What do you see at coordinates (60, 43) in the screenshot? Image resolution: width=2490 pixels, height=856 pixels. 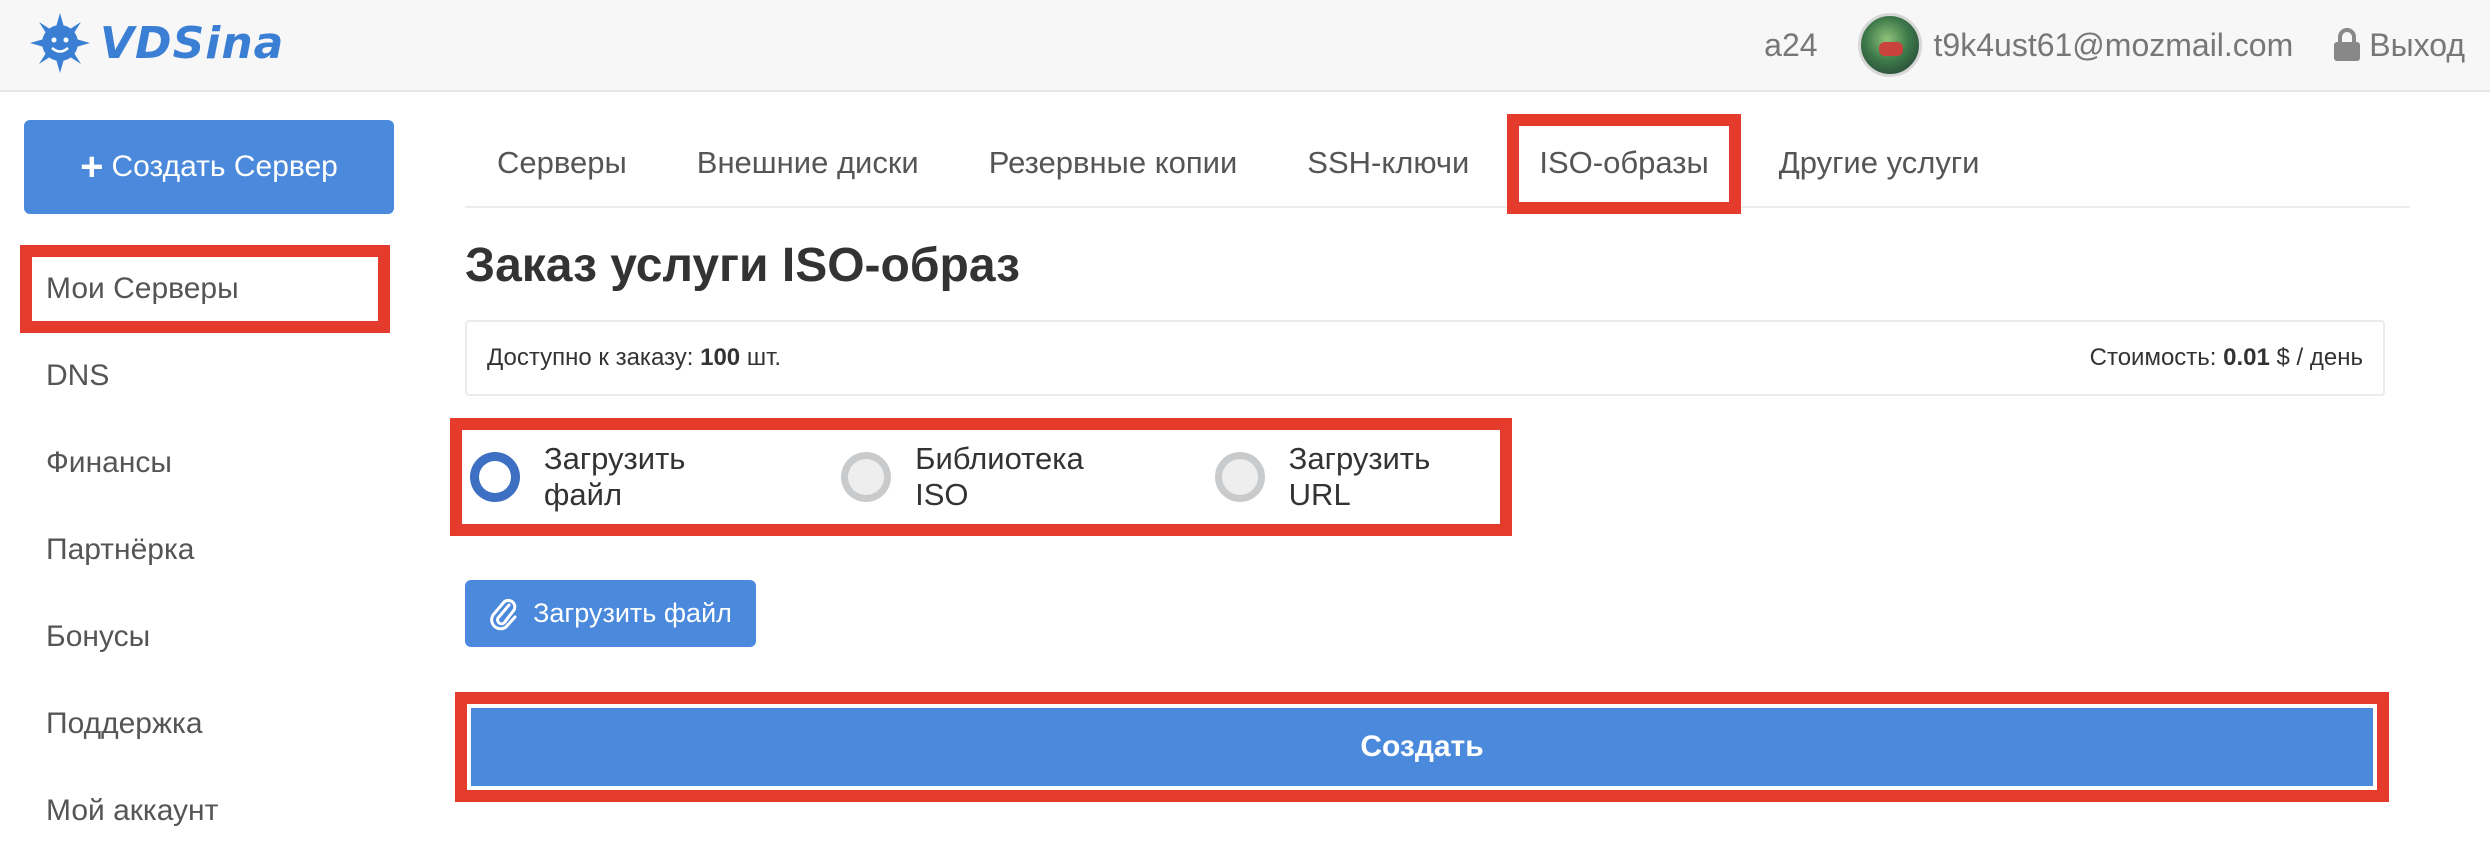 I see `logo-sun-icon` at bounding box center [60, 43].